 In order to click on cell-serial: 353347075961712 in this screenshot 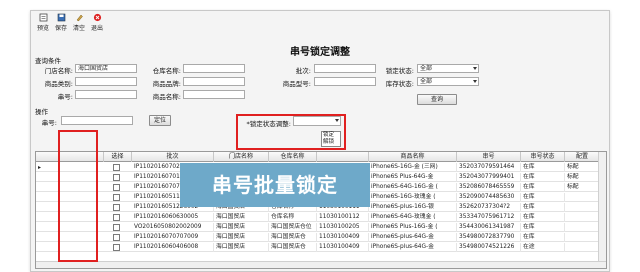, I will do `click(489, 217)`.